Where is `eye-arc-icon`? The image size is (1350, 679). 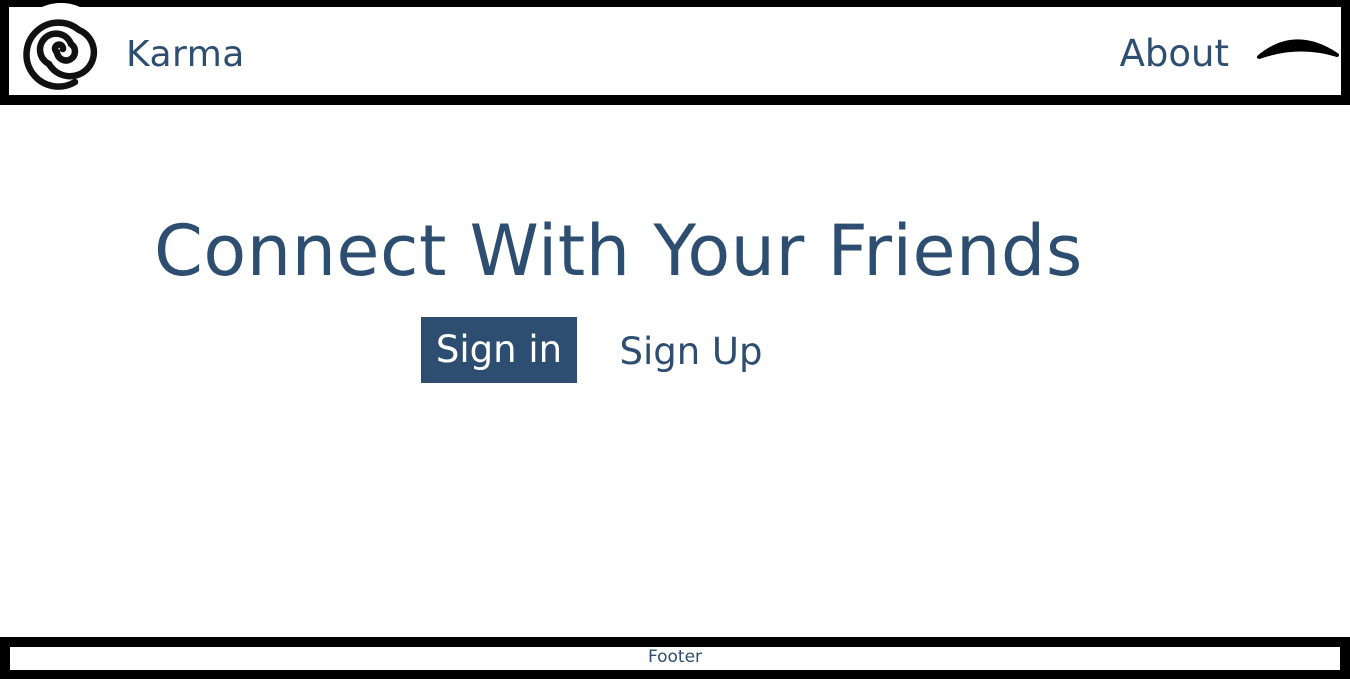
eye-arc-icon is located at coordinates (1298, 53).